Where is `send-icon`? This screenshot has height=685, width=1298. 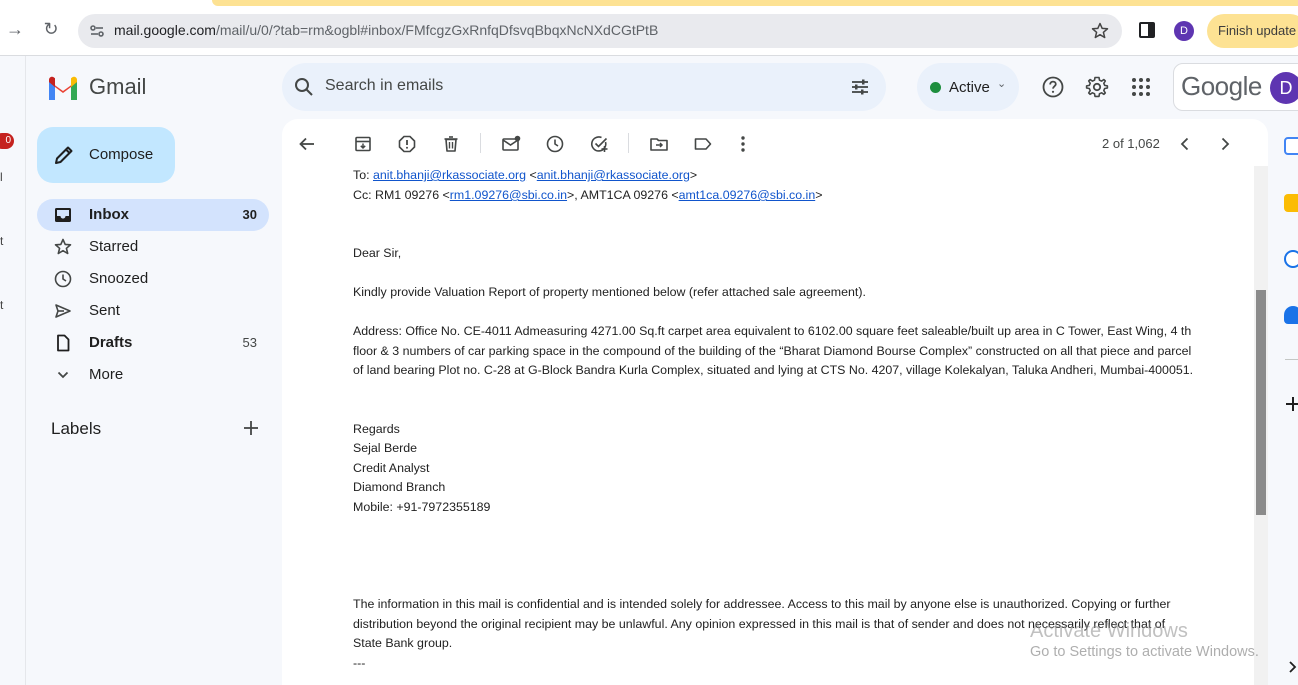
send-icon is located at coordinates (63, 311).